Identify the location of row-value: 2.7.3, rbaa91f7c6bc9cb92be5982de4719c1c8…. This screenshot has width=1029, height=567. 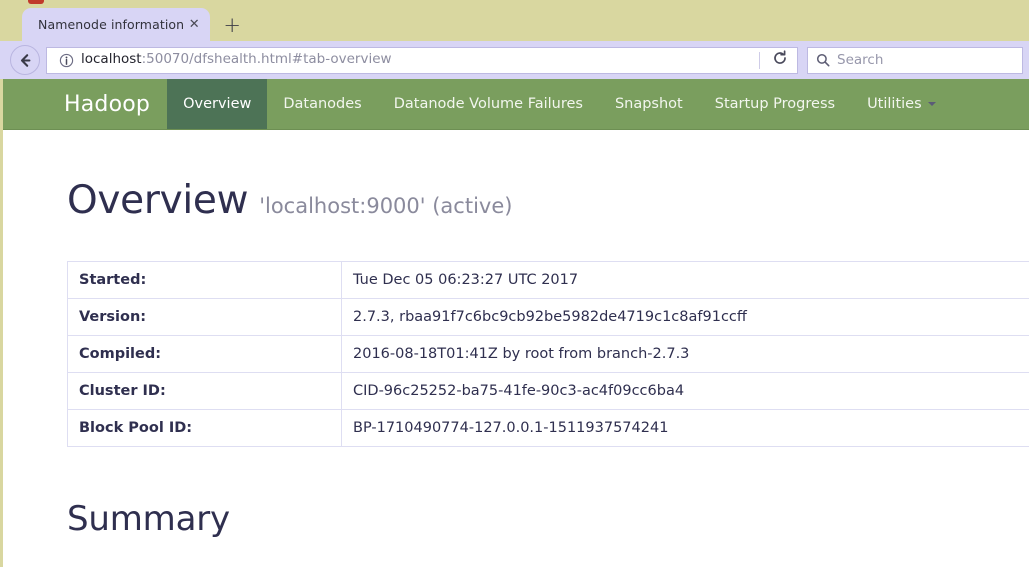
(685, 316).